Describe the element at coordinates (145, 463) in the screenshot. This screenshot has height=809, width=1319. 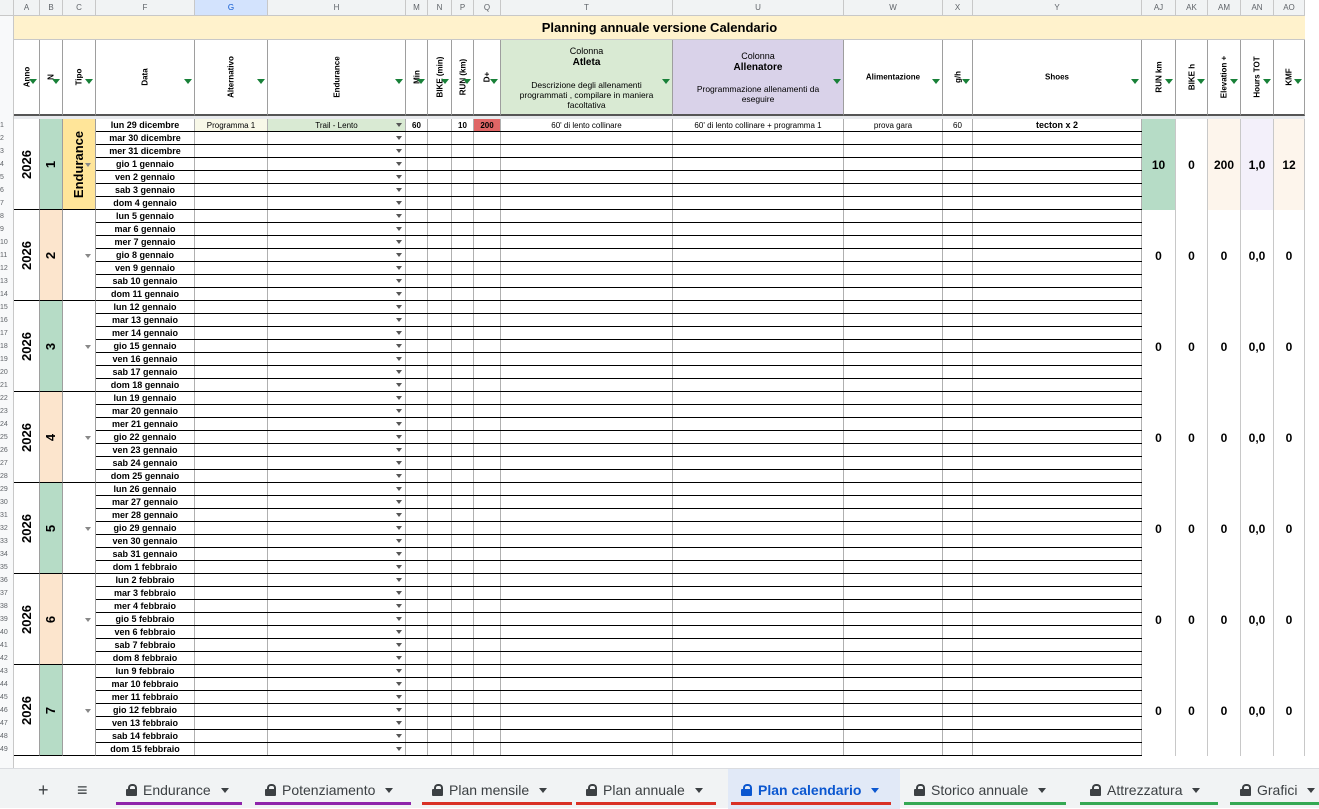
I see `date-cell: sab 24 gennaio` at that location.